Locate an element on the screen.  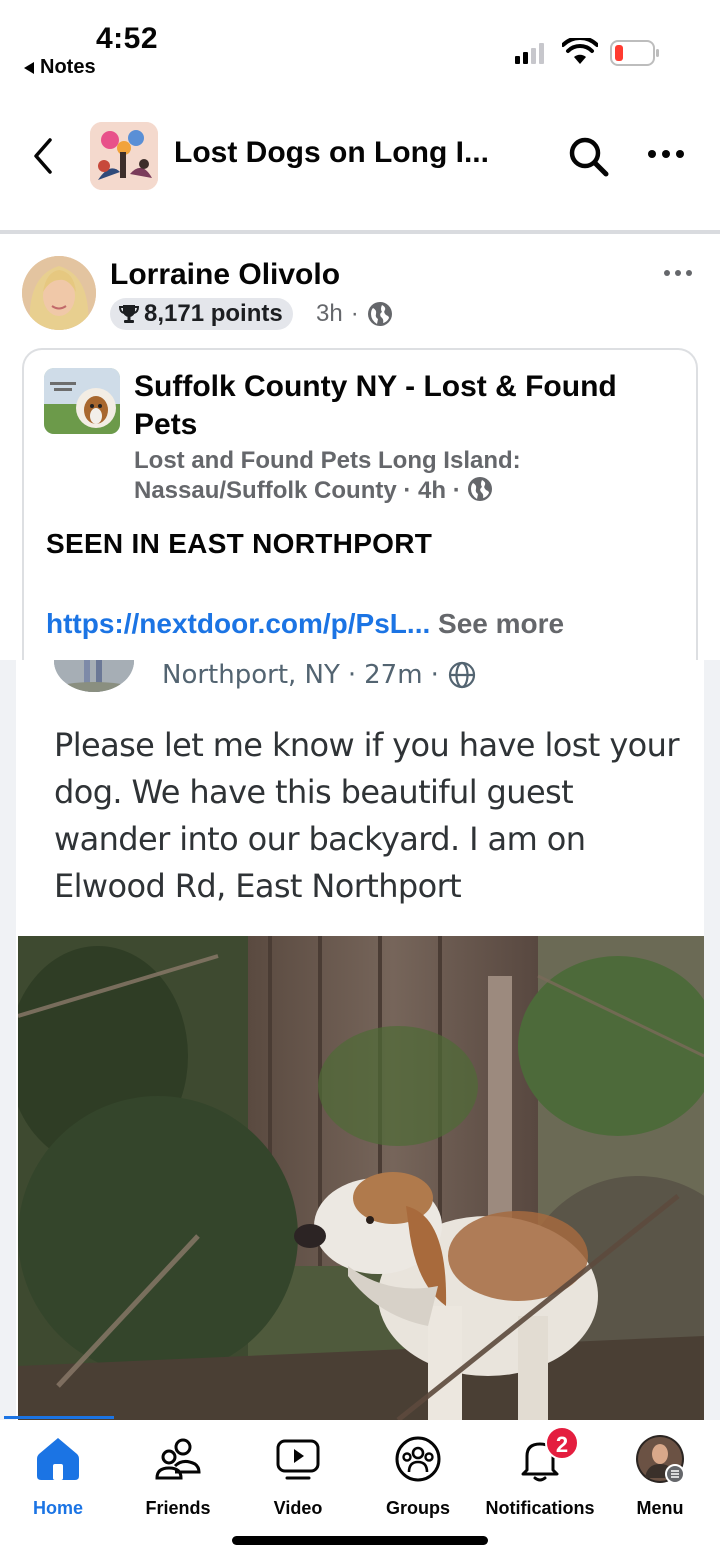
home-icon is located at coordinates (58, 1459).